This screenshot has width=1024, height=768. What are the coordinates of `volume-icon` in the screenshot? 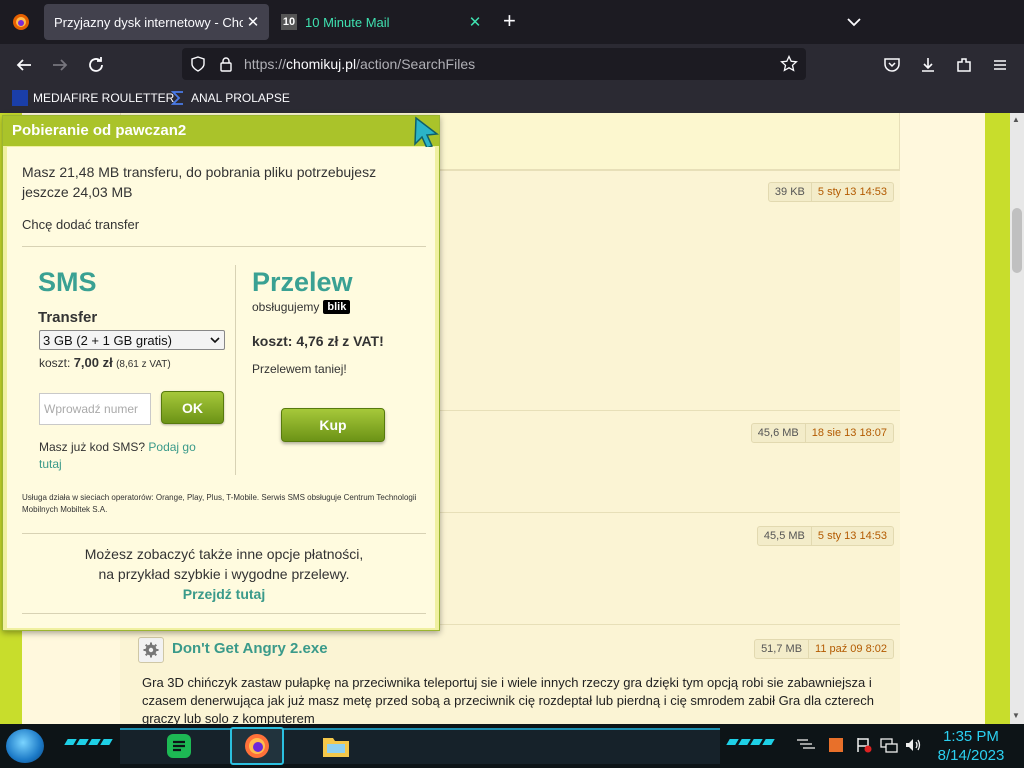 It's located at (913, 746).